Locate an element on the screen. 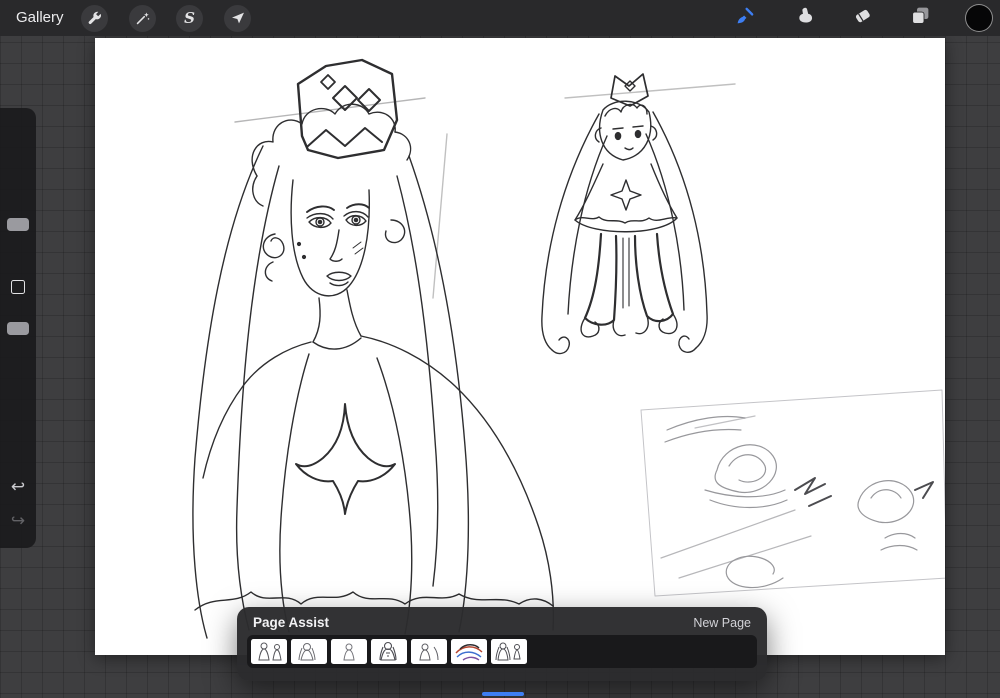 The image size is (1000, 698). modify-button is located at coordinates (18, 287).